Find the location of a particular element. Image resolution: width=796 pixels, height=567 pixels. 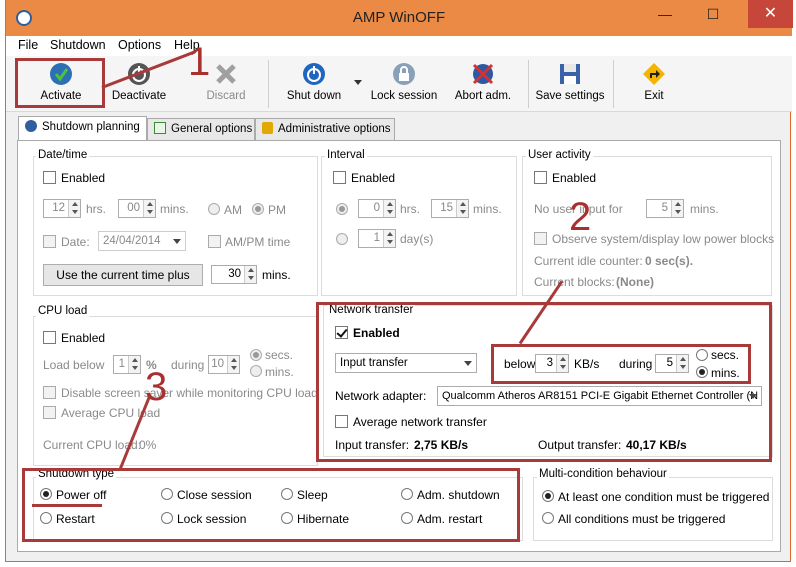

cpu-secs-label: secs. is located at coordinates (279, 355).